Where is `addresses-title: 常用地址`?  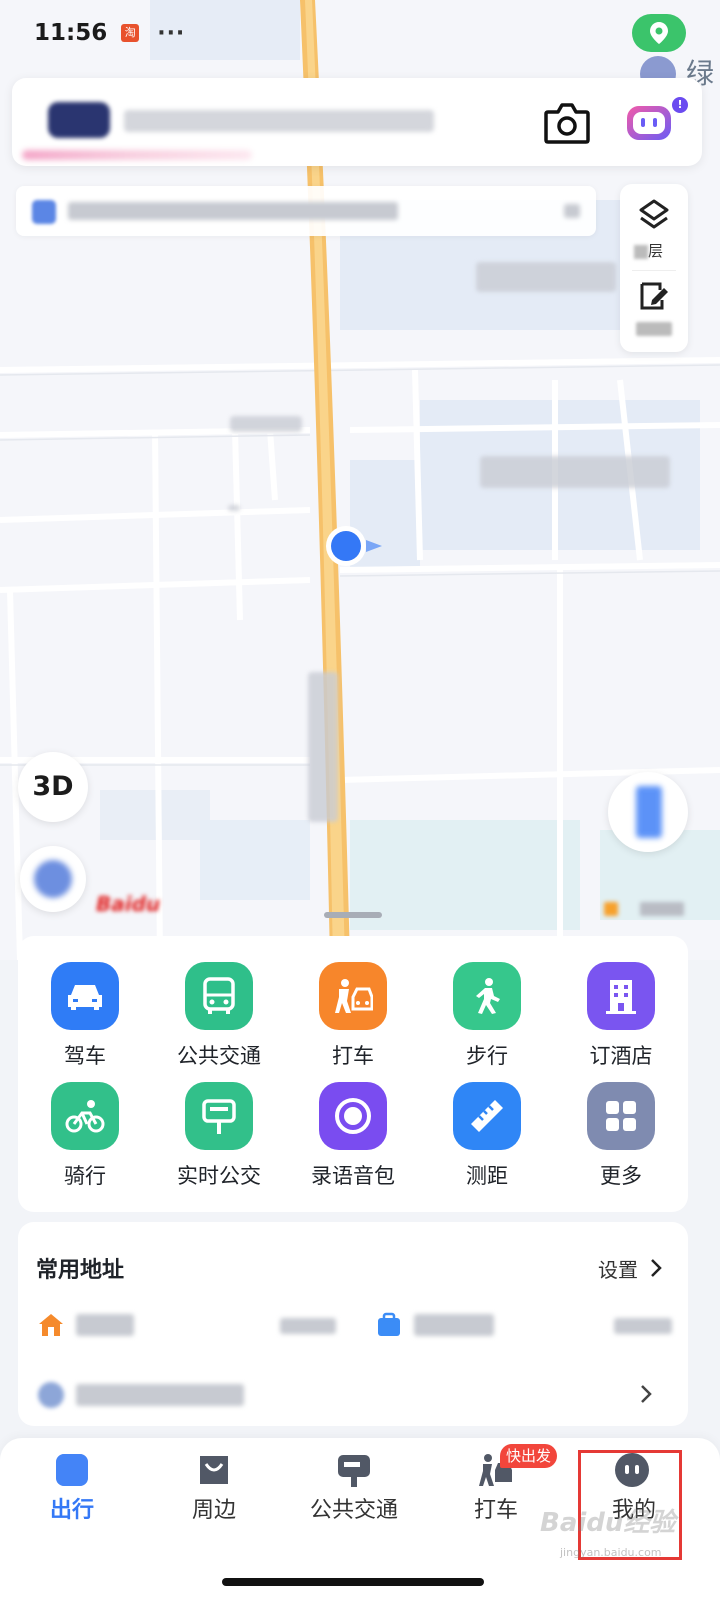 addresses-title: 常用地址 is located at coordinates (80, 1270).